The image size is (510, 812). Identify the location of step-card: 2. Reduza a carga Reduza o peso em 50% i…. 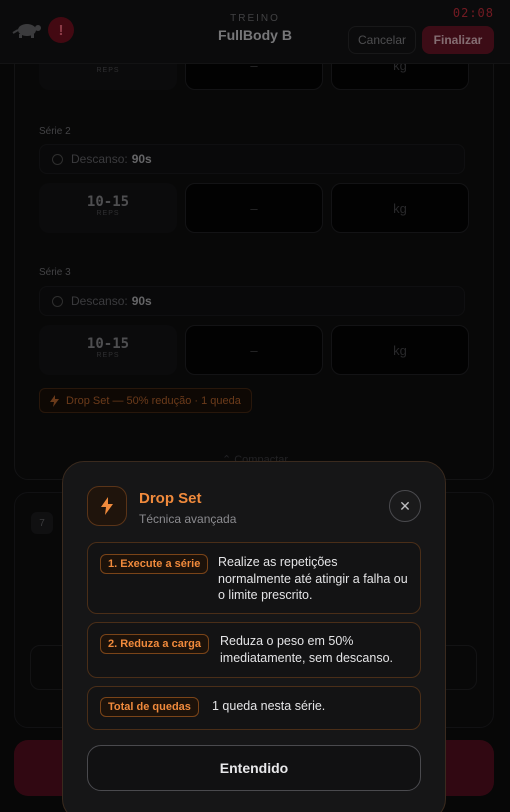
(254, 650).